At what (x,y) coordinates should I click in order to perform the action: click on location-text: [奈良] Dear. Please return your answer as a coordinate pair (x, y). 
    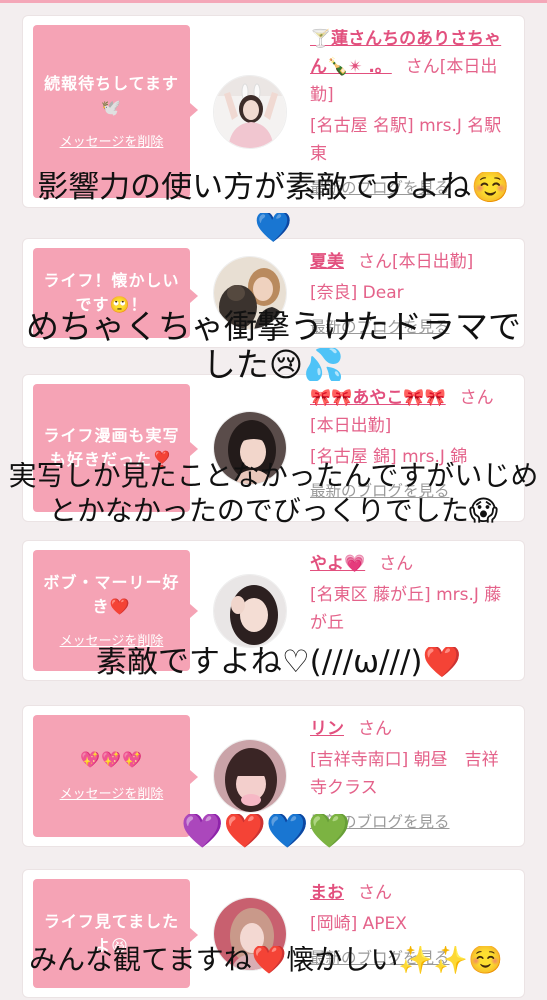
    Looking at the image, I should click on (357, 293).